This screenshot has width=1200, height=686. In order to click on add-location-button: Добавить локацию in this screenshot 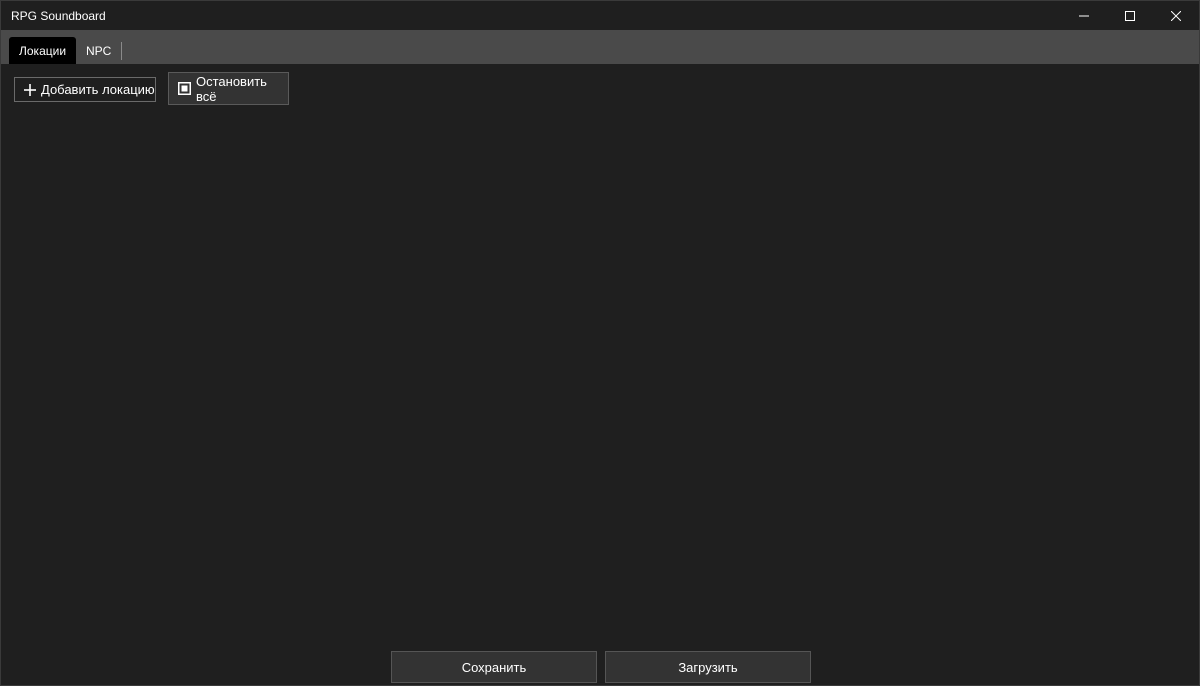, I will do `click(85, 89)`.